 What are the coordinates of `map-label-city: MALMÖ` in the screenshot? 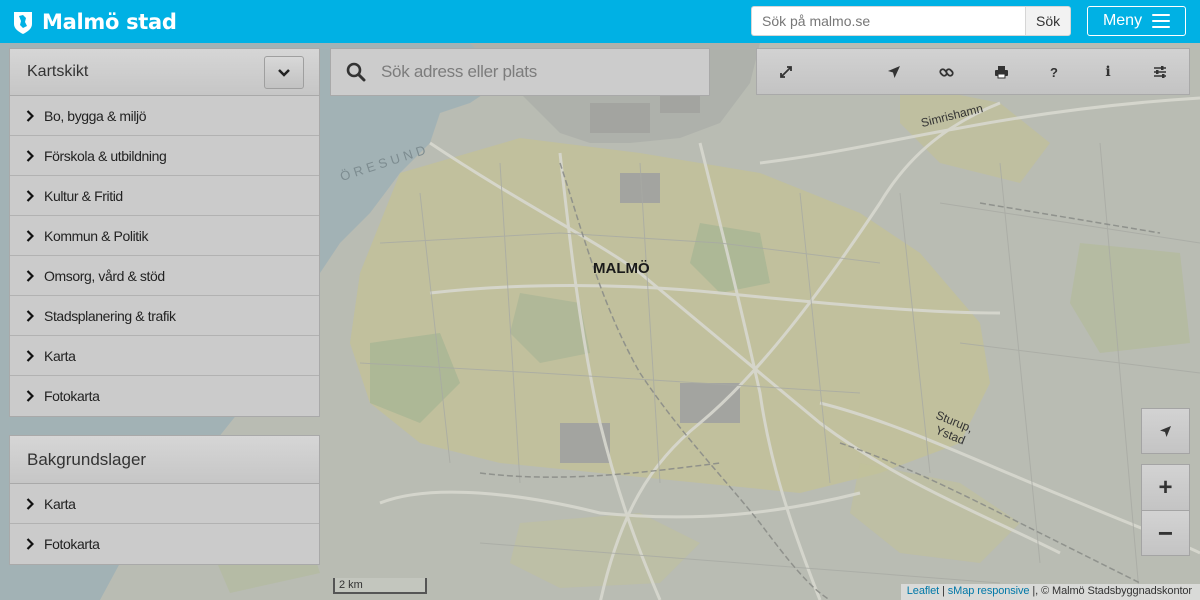 It's located at (621, 268).